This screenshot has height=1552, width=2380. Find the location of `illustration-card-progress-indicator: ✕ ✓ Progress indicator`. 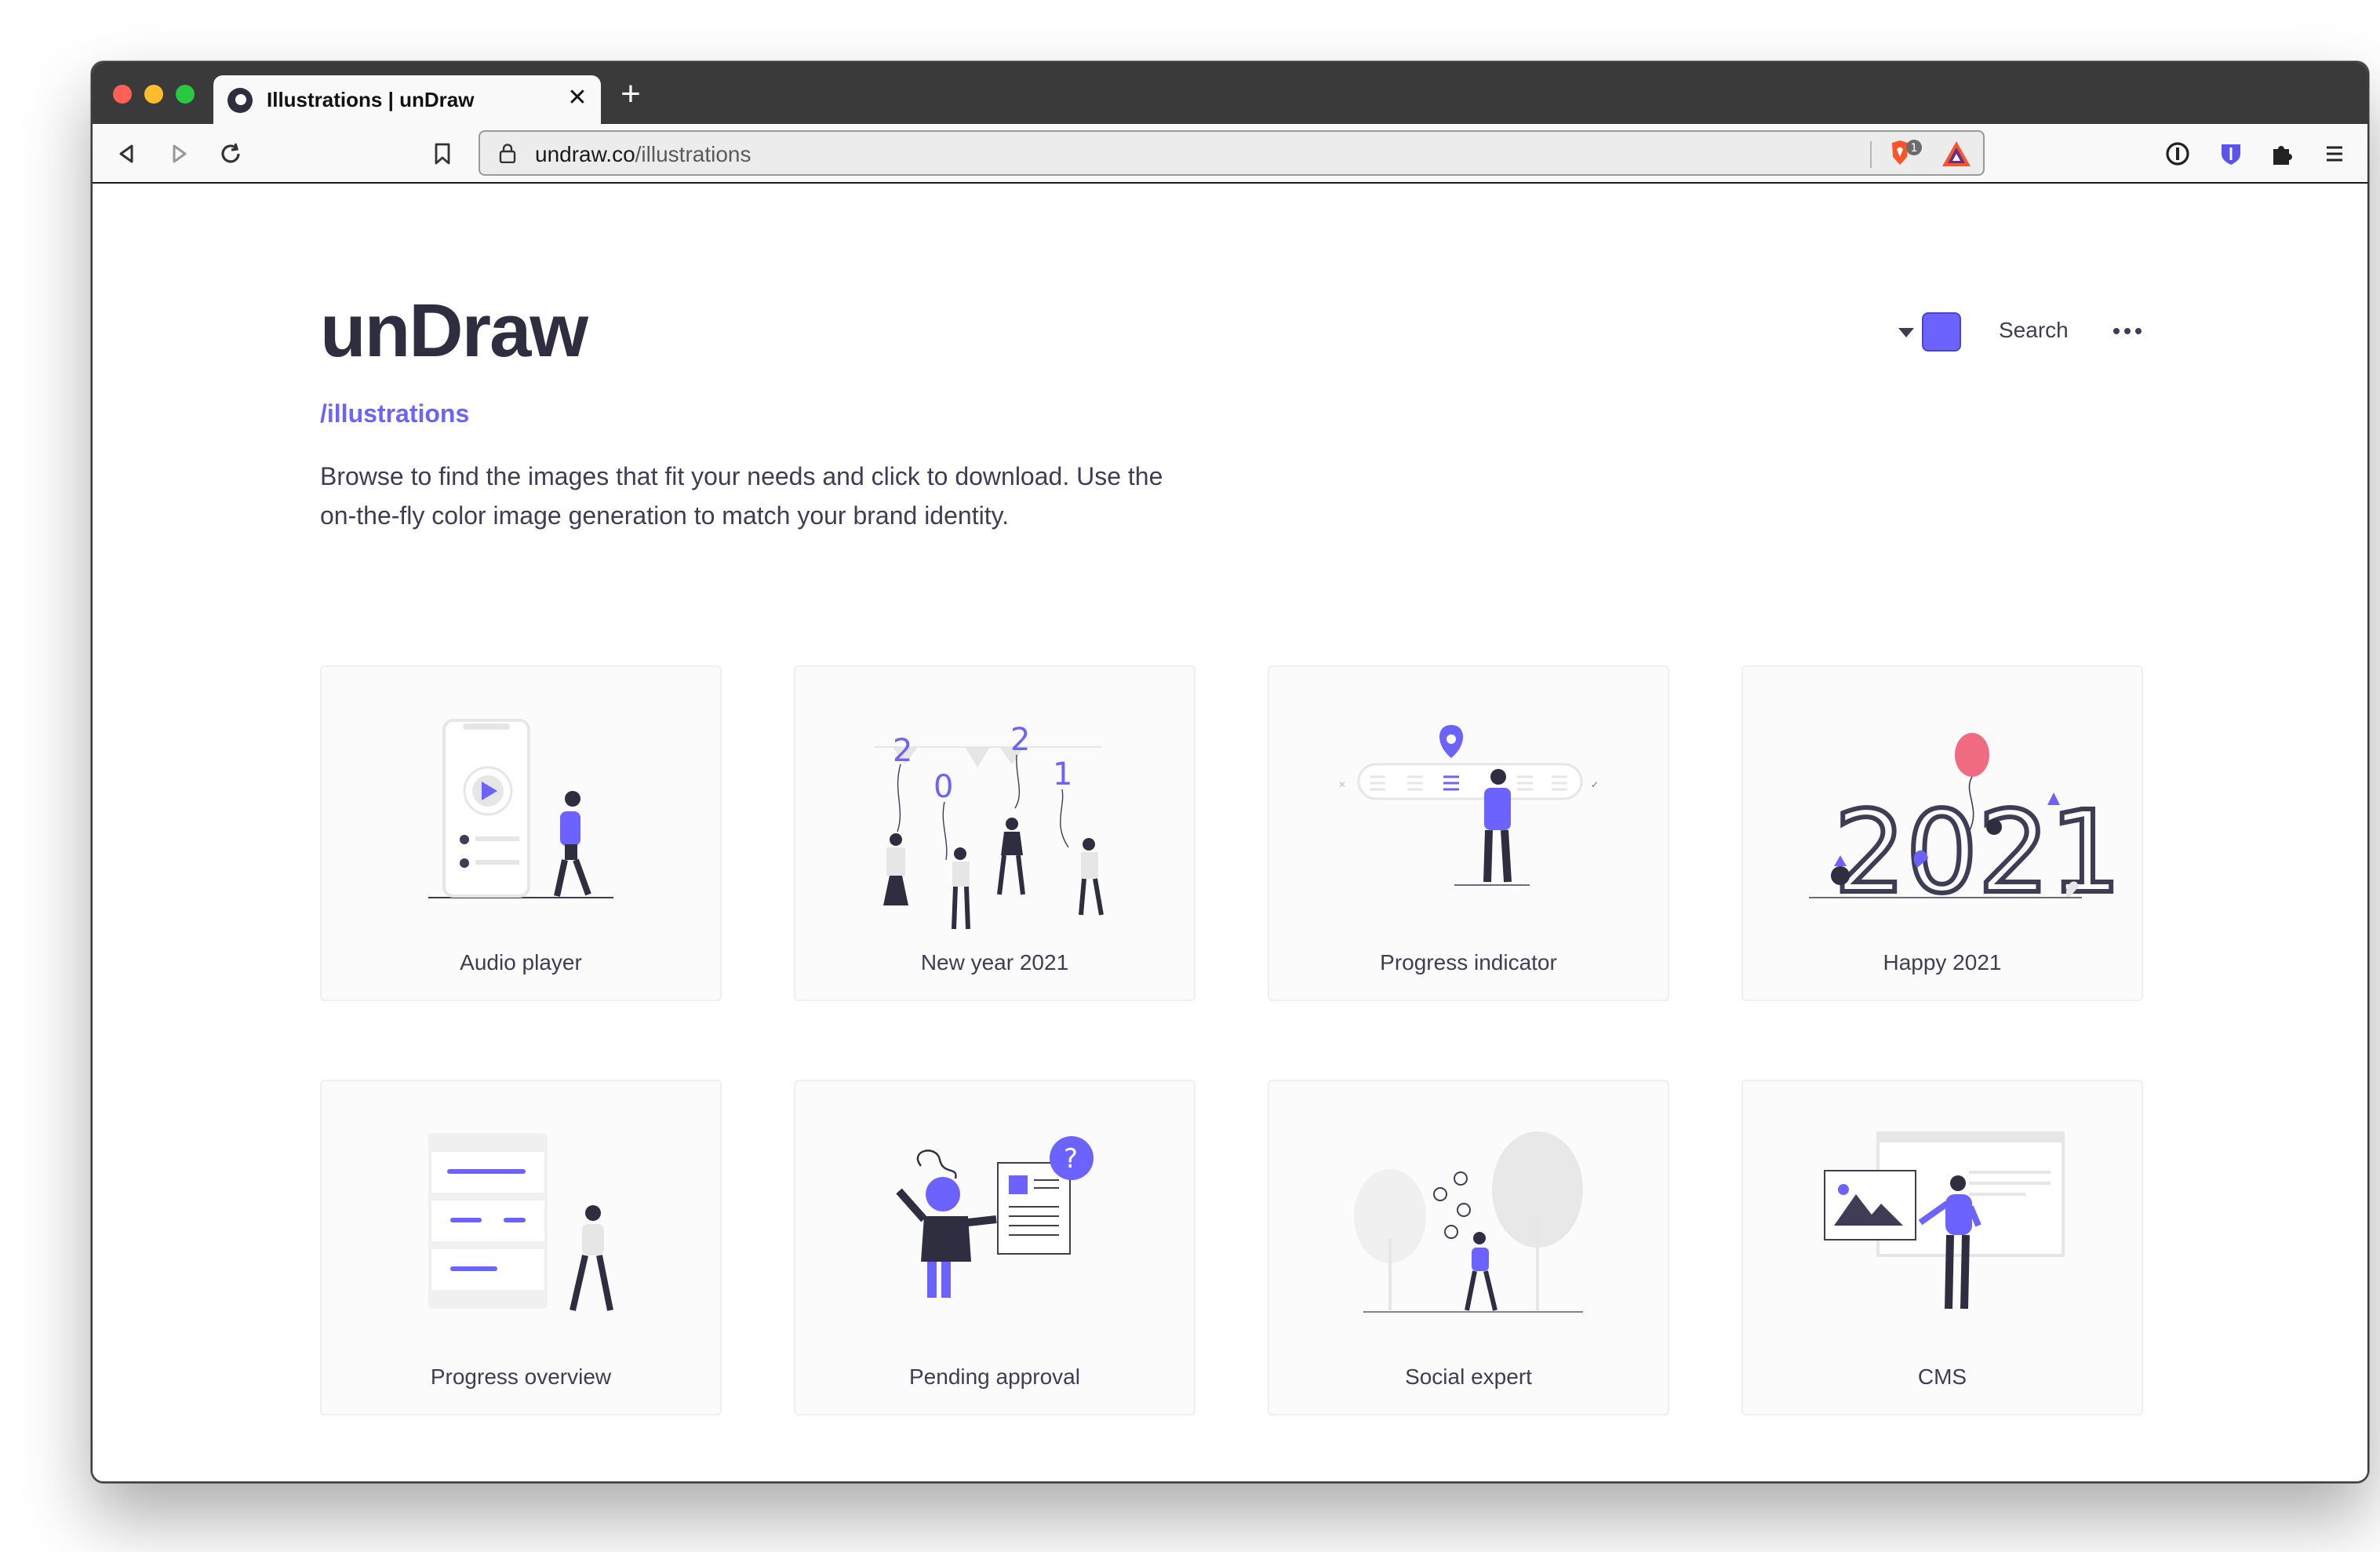

illustration-card-progress-indicator: ✕ ✓ Progress indicator is located at coordinates (1468, 833).